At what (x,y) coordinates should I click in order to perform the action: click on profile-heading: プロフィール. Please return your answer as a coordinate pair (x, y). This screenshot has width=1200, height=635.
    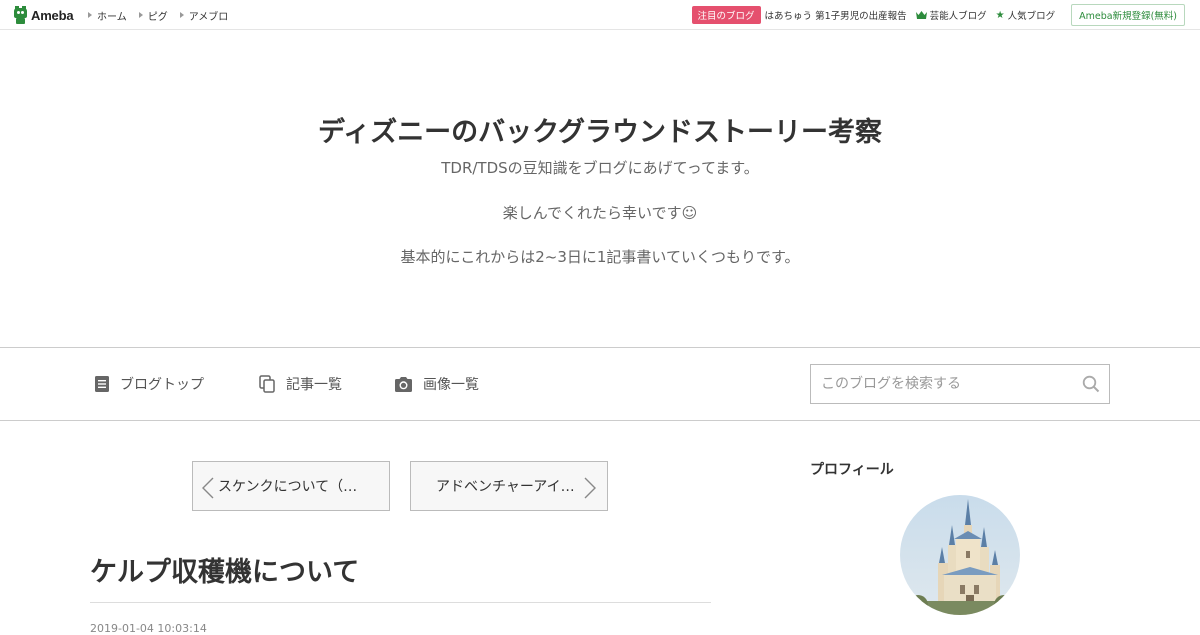
    Looking at the image, I should click on (852, 470).